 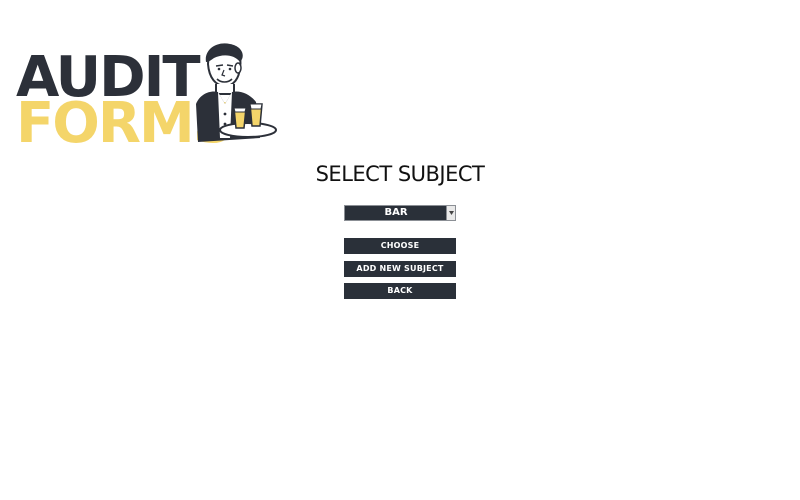 I want to click on back-button: BACK, so click(x=400, y=291).